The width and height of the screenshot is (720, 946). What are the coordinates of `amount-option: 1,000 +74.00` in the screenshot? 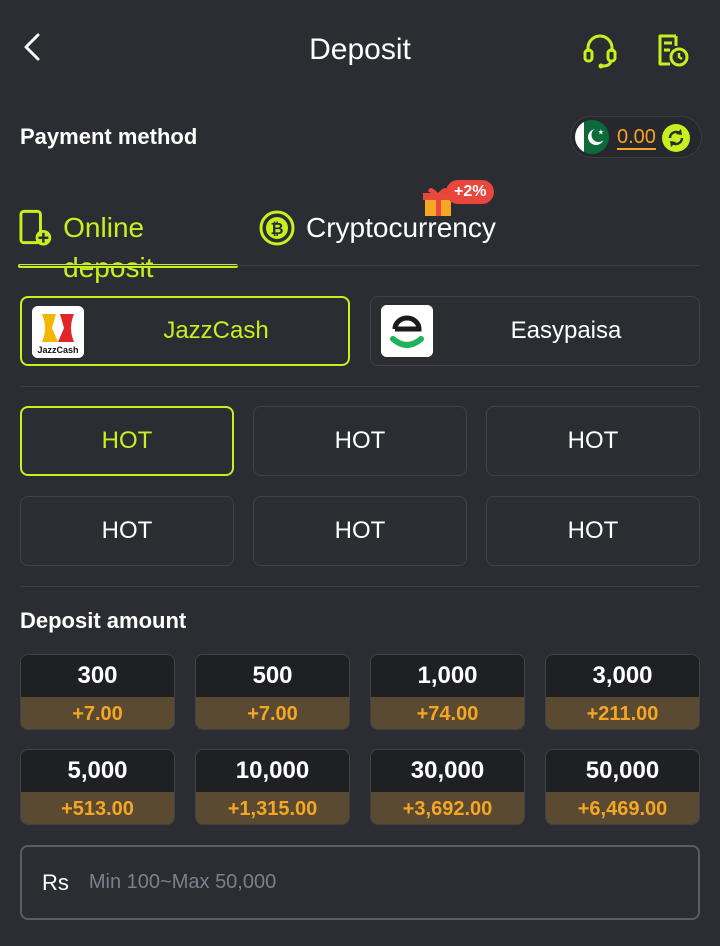 It's located at (447, 692).